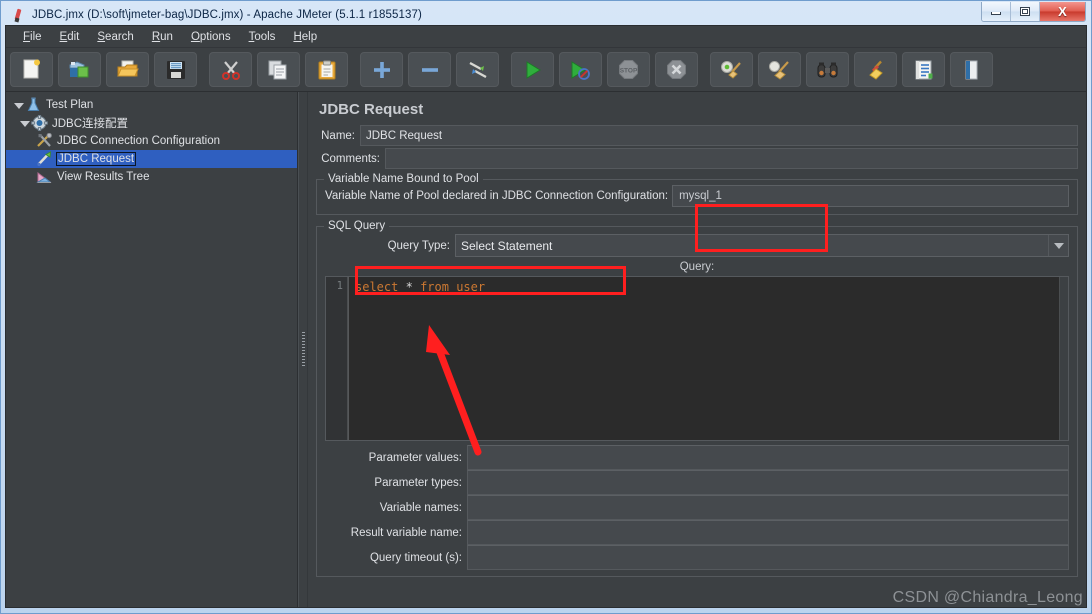 The image size is (1092, 614). I want to click on open-button, so click(127, 69).